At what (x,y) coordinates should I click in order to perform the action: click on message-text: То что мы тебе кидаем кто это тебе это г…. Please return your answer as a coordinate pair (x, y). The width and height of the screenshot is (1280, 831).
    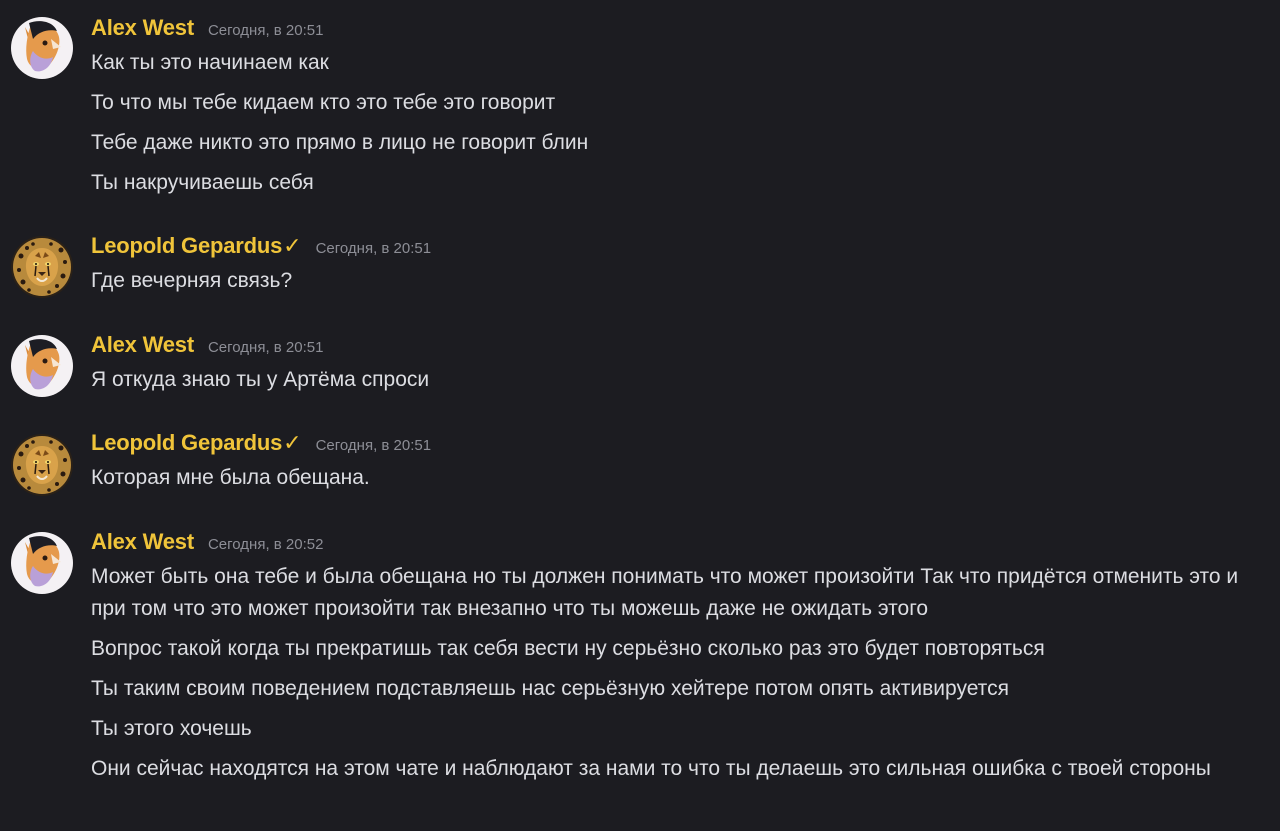
    Looking at the image, I should click on (323, 102).